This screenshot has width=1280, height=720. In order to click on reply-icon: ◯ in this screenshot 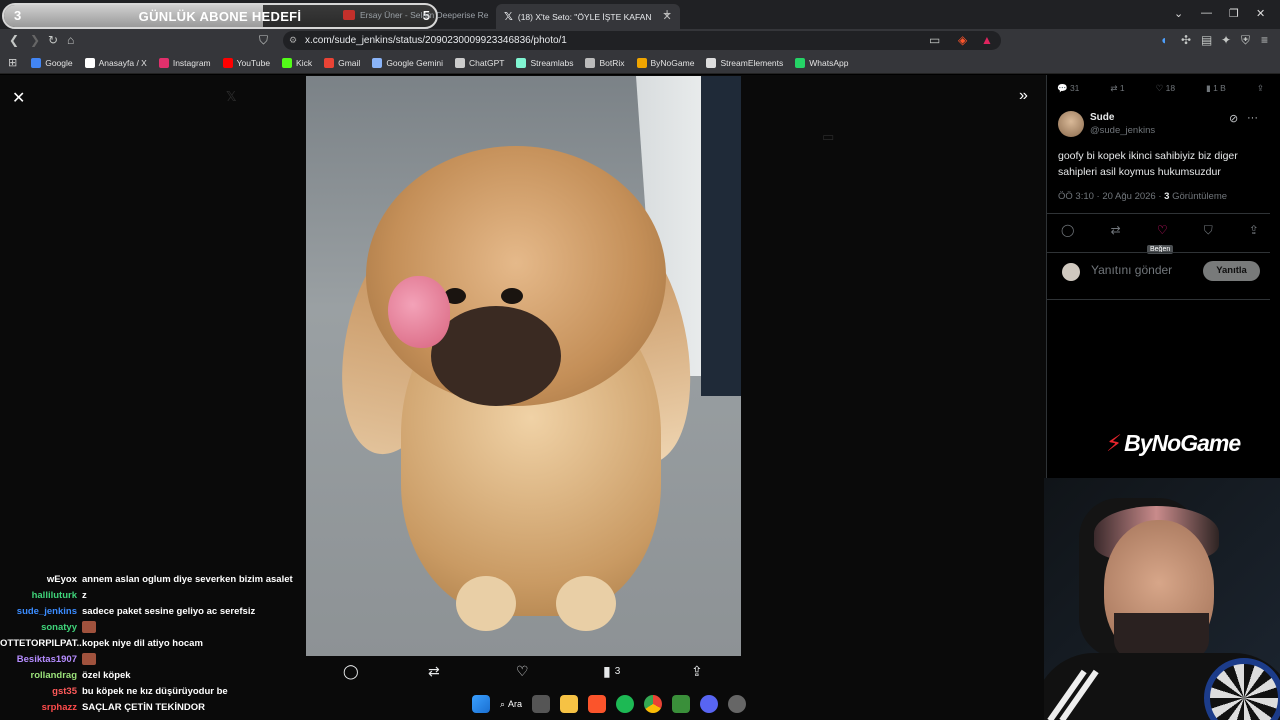, I will do `click(1067, 230)`.